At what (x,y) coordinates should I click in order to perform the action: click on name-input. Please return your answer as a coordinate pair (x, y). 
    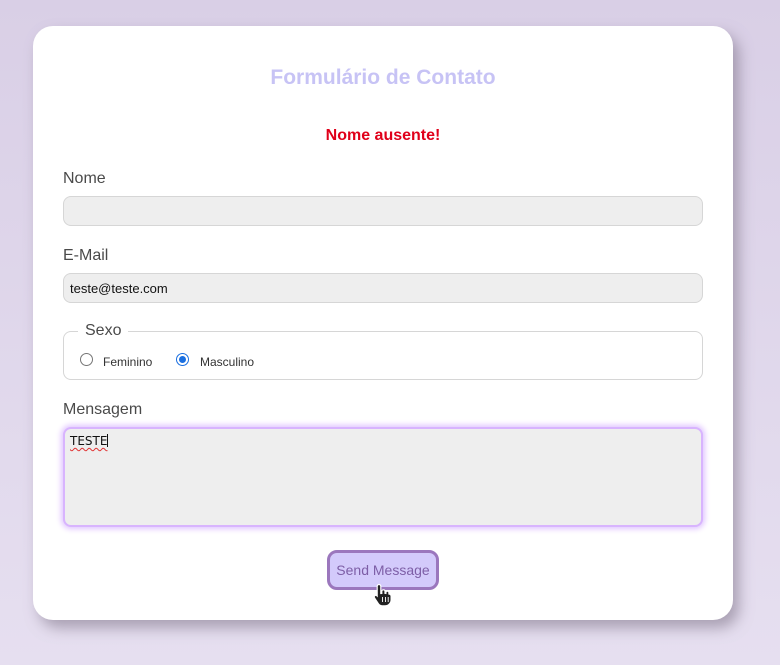
    Looking at the image, I should click on (383, 211).